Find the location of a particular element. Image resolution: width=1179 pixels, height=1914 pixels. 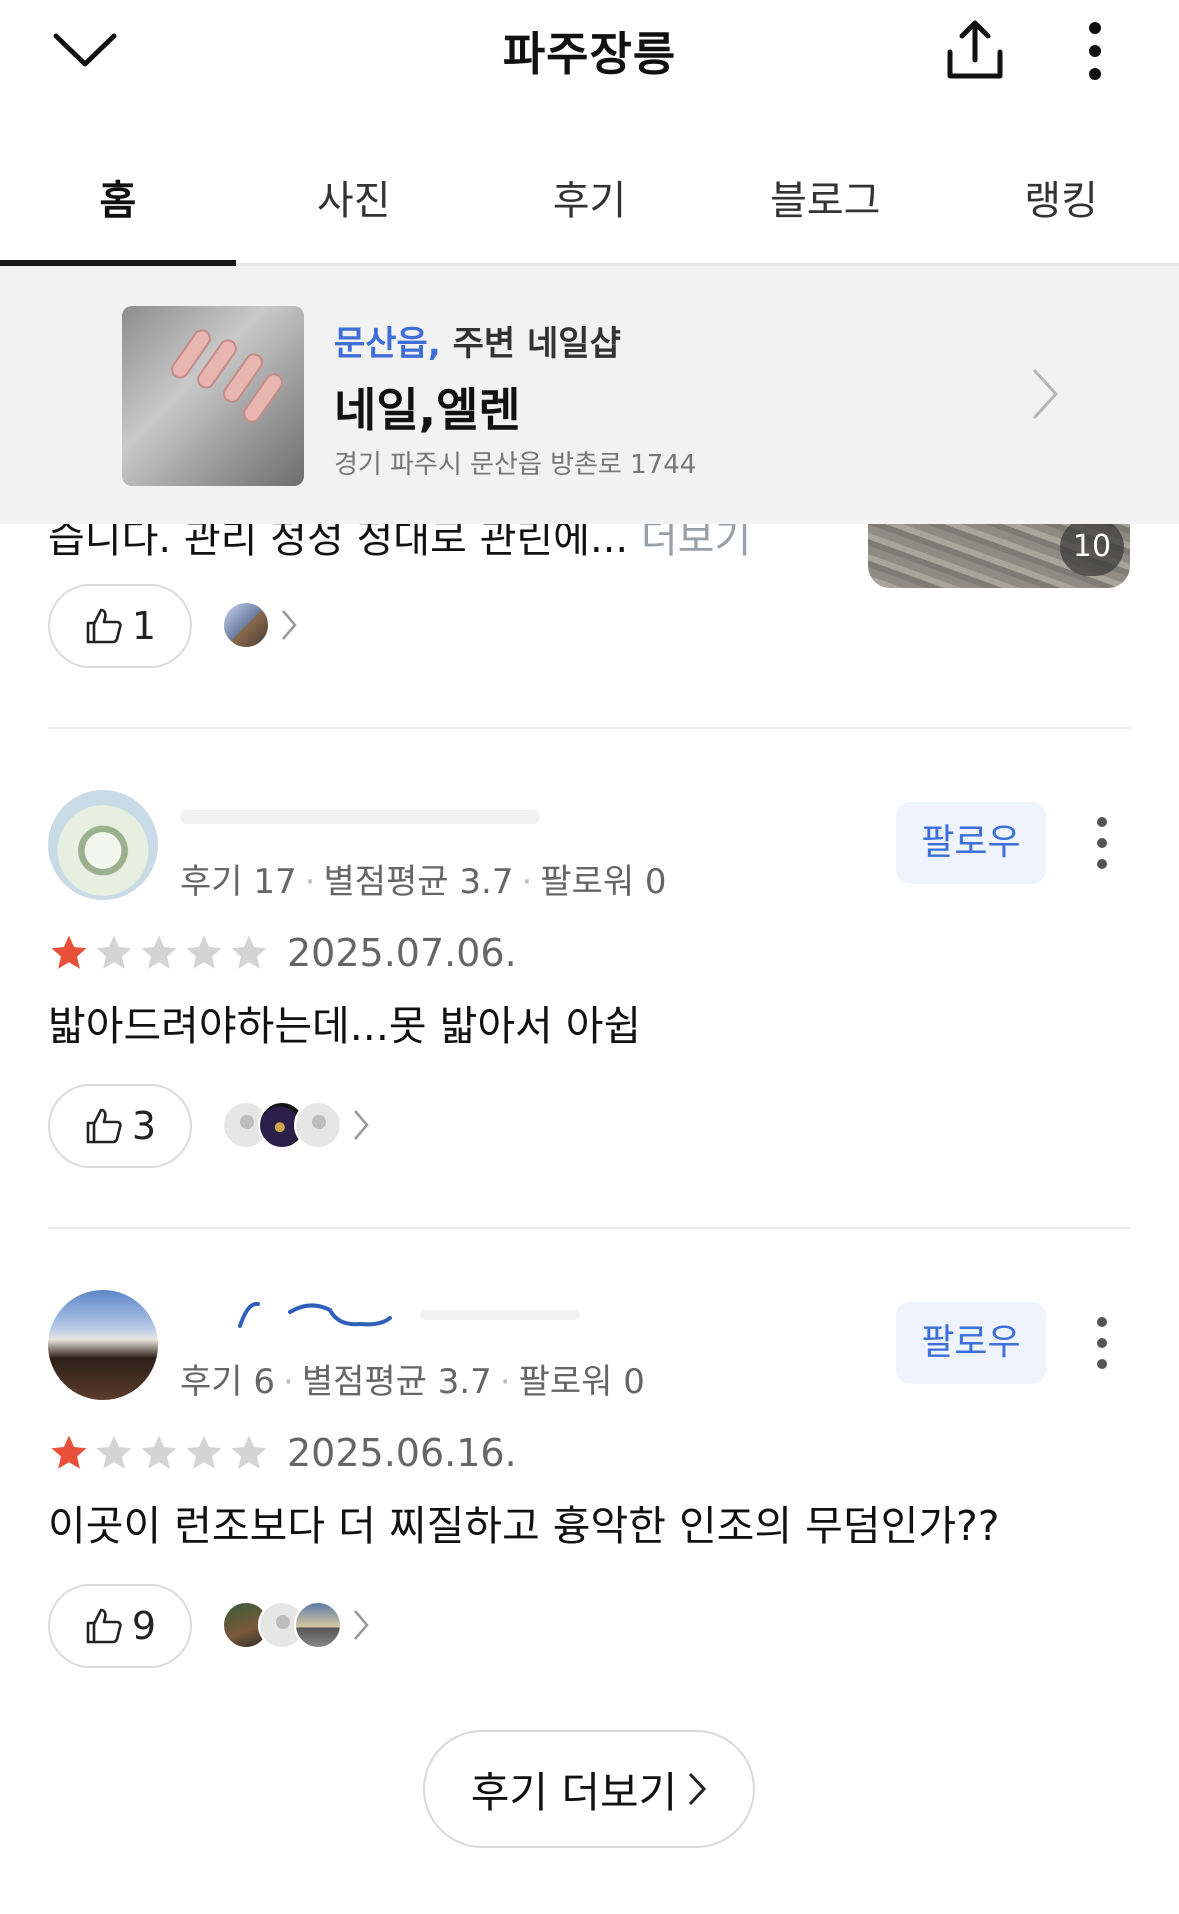

nearby-shop-banner: 문산읍, 주변 네일샵 네일,엘렌 경기 파주시 문산읍 방촌로 1744 is located at coordinates (589, 395).